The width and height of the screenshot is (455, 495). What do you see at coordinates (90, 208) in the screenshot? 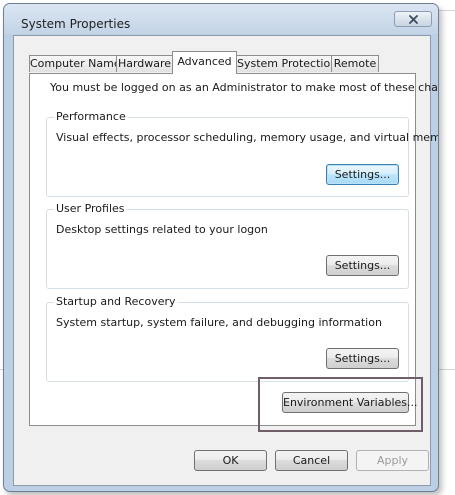
I see `user-profiles-title: User Profiles` at bounding box center [90, 208].